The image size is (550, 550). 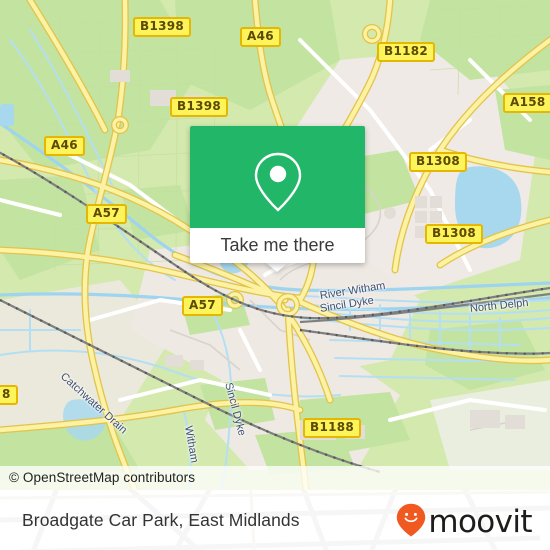 I want to click on road-shield: B1188, so click(x=332, y=428).